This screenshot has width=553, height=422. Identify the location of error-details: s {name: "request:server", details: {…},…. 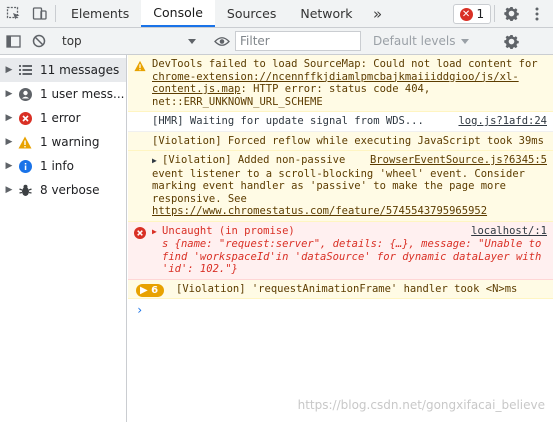
(352, 256).